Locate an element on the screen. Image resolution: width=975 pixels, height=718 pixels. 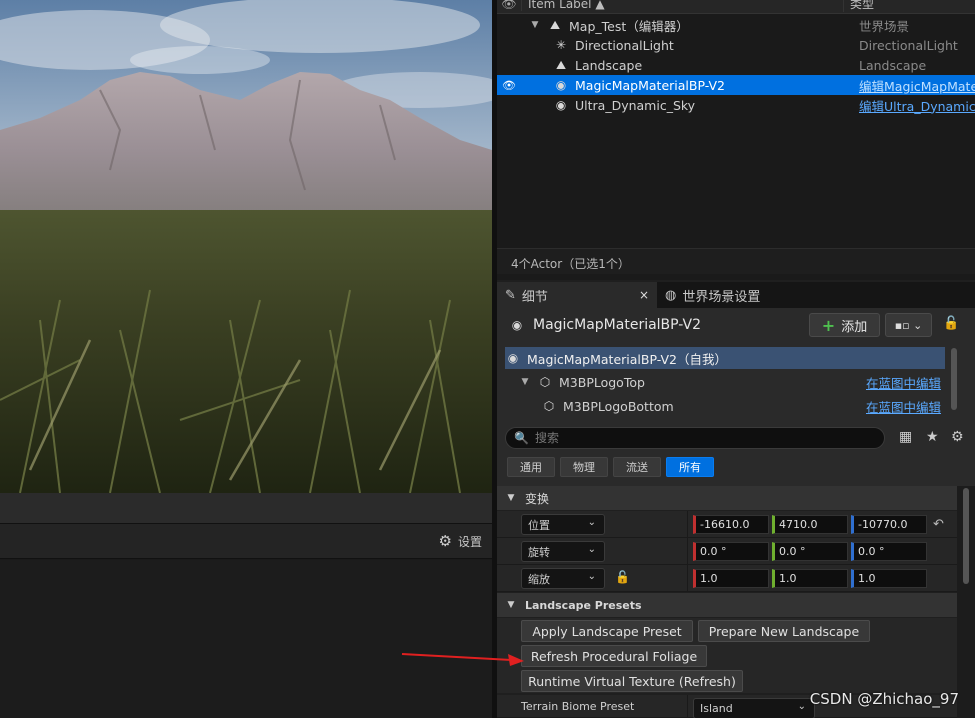
component-label: MagicMapMaterialBP-V2（自我） is located at coordinates (627, 359).